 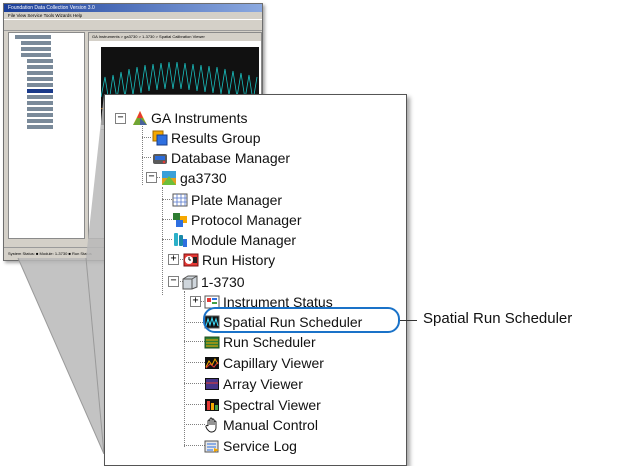 What do you see at coordinates (212, 446) in the screenshot?
I see `service-log-icon` at bounding box center [212, 446].